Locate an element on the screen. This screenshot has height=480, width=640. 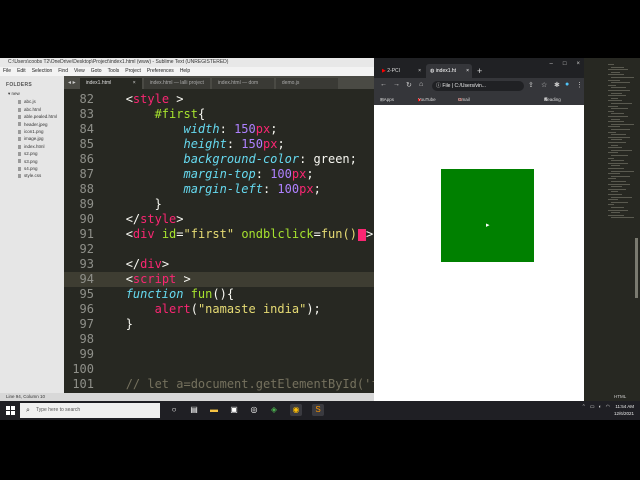
menu-item: File is located at coordinates (7, 71).